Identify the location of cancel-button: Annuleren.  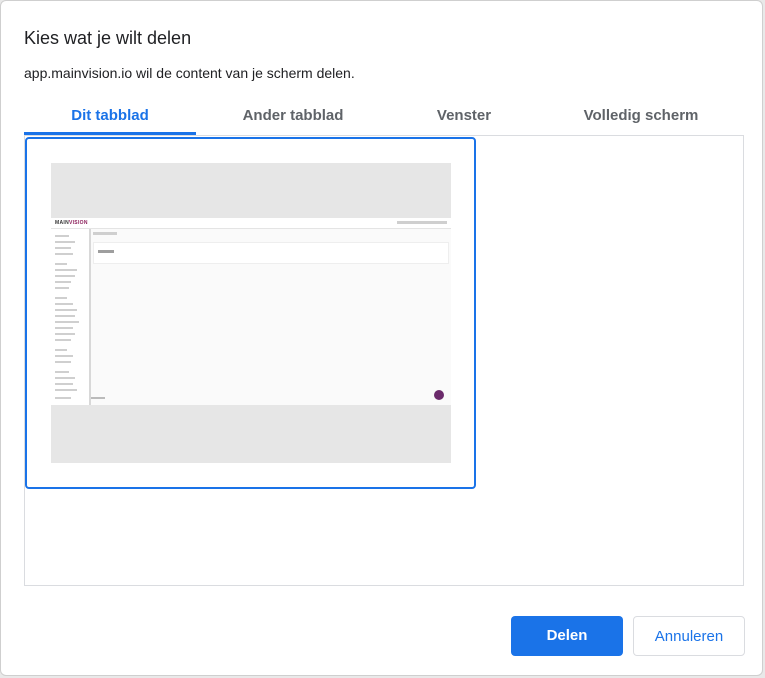
(689, 636).